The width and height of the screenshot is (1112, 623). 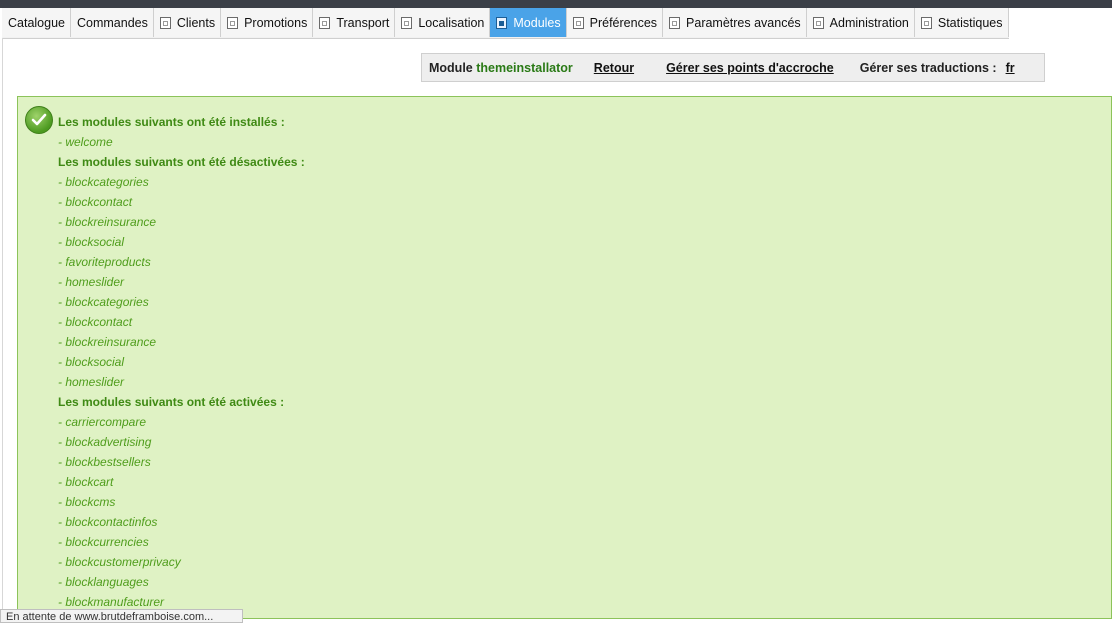 What do you see at coordinates (171, 122) in the screenshot?
I see `message-heading: Les modules suivants ont été installés :` at bounding box center [171, 122].